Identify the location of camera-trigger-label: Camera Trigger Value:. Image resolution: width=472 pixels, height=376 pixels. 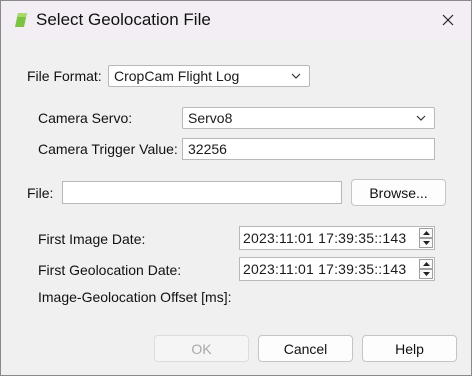
(108, 149).